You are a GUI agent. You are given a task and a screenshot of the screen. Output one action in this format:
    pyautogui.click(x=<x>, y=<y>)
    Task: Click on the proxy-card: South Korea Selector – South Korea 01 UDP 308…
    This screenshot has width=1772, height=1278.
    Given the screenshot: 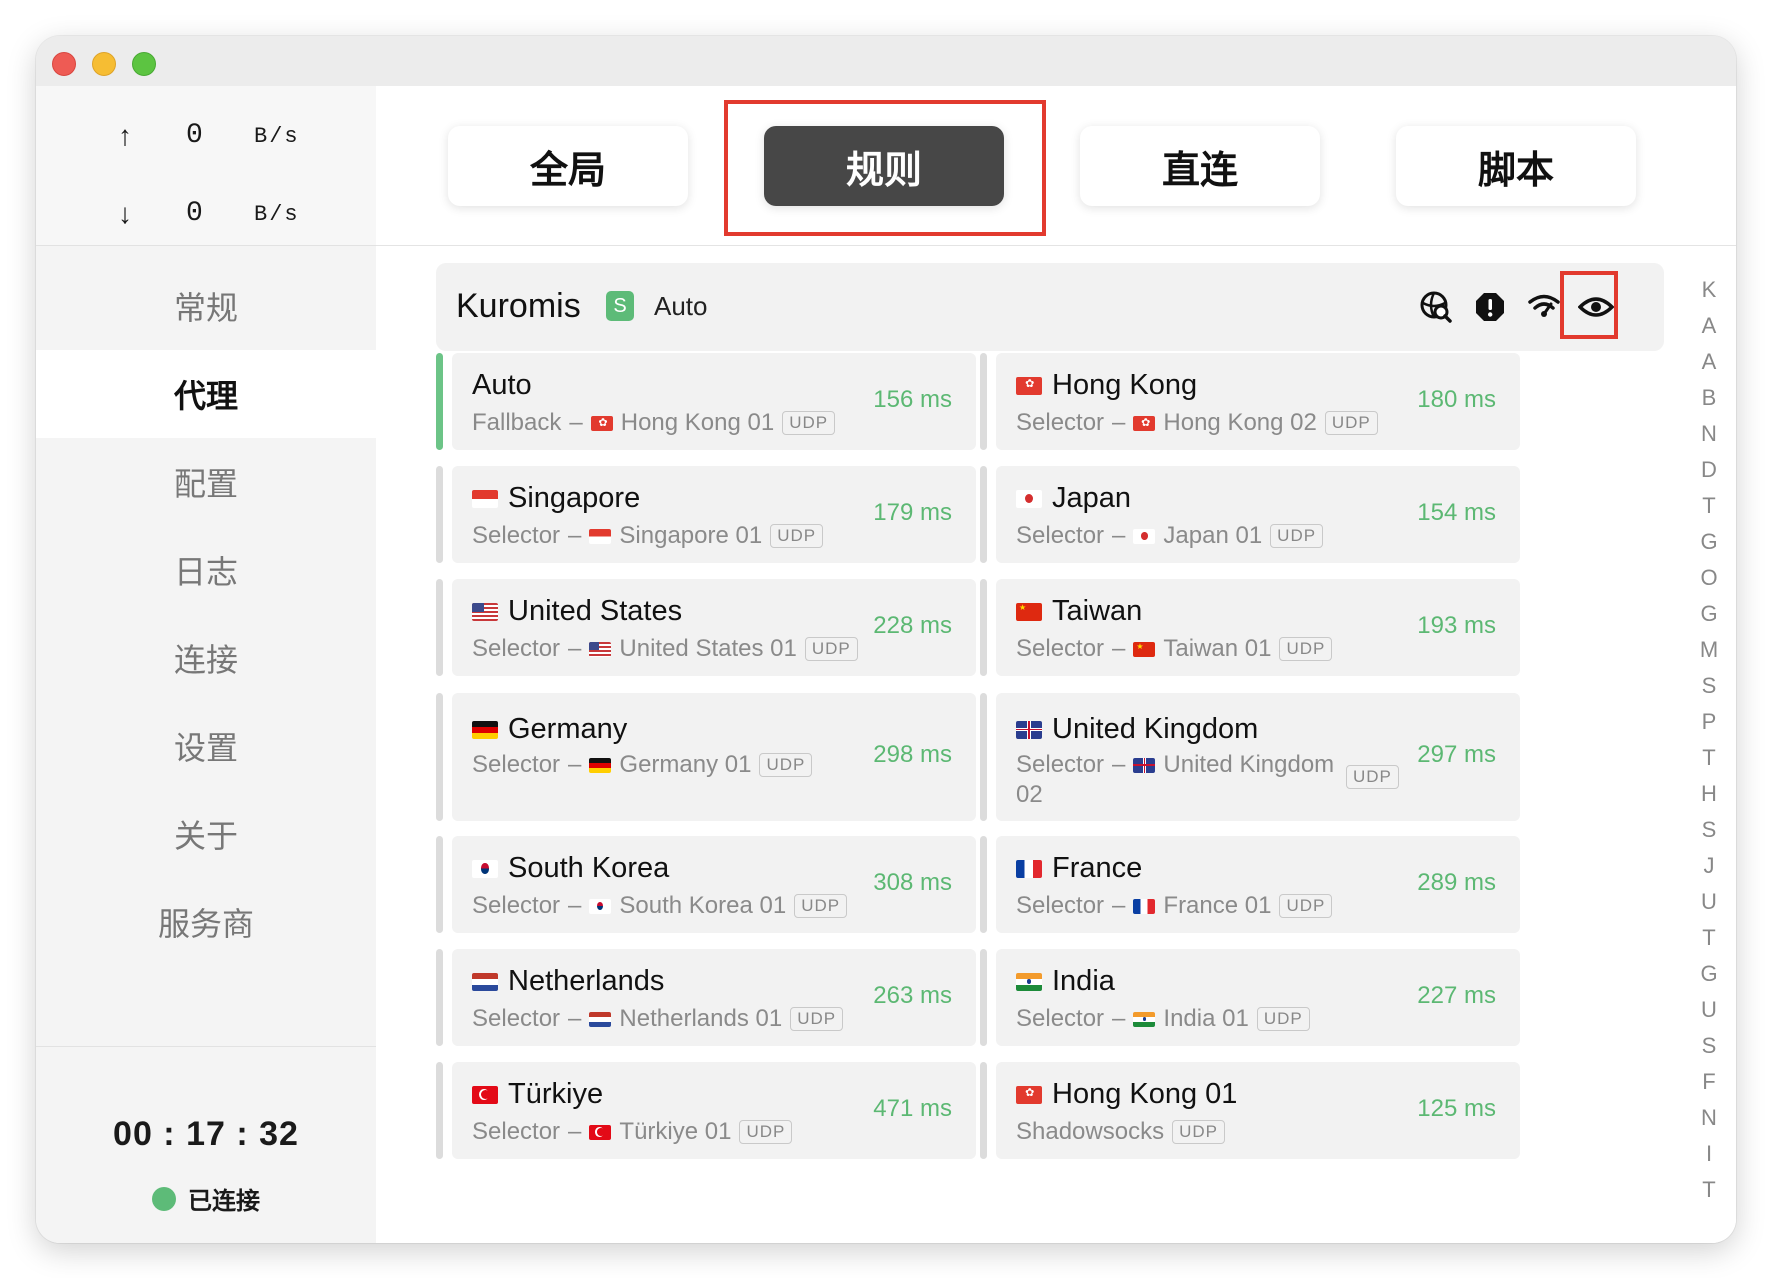 What is the action you would take?
    pyautogui.click(x=706, y=884)
    